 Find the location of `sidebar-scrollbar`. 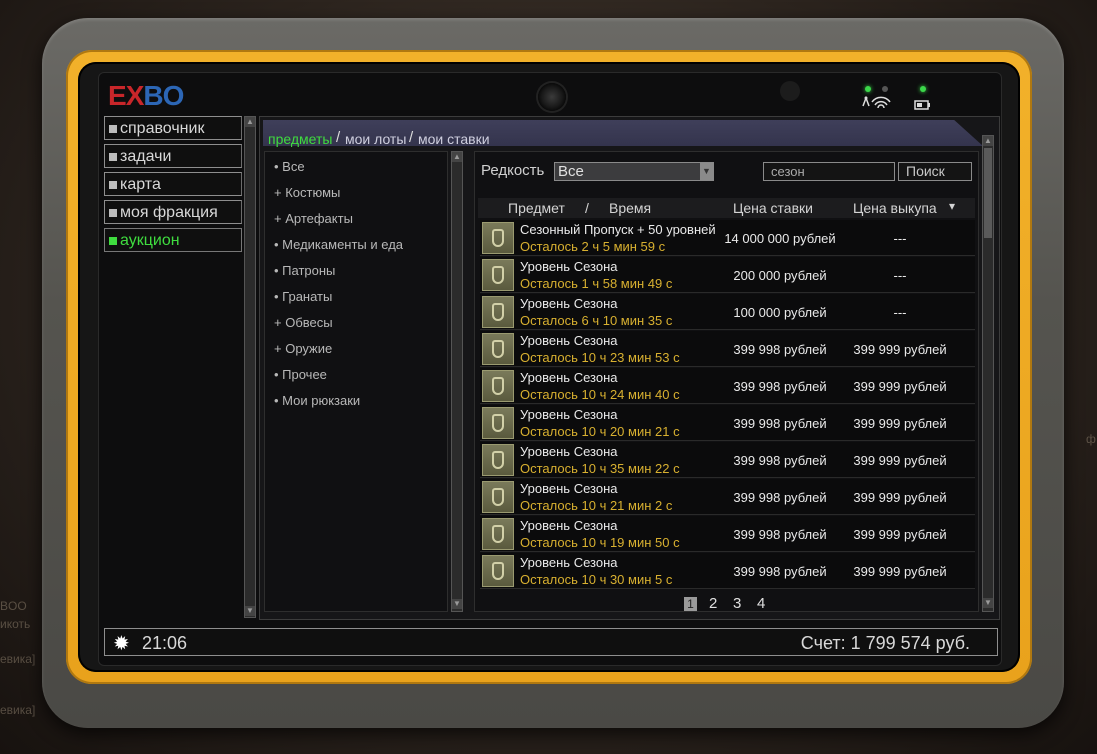

sidebar-scrollbar is located at coordinates (250, 367).